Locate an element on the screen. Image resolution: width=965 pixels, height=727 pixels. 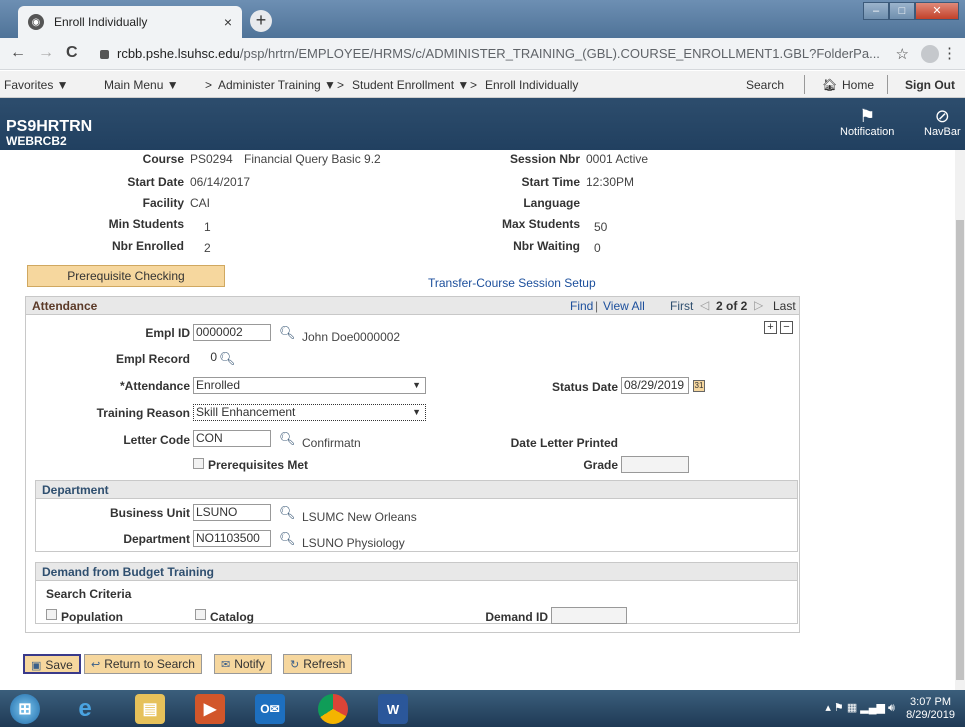
file-explorer-icon: ▤ is located at coordinates (150, 709).